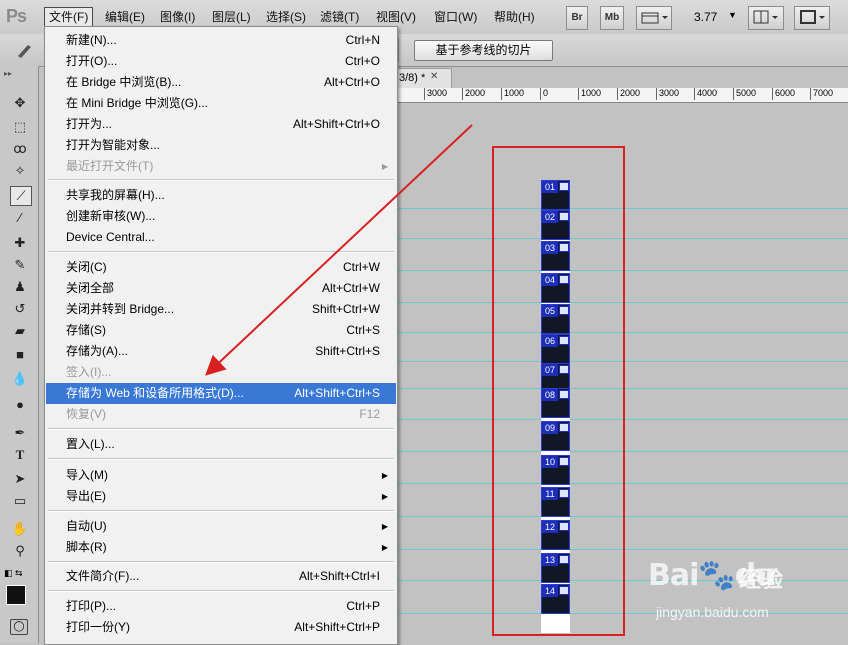 The image size is (848, 645). I want to click on zoom-tool-icon: ⚲, so click(20, 551).